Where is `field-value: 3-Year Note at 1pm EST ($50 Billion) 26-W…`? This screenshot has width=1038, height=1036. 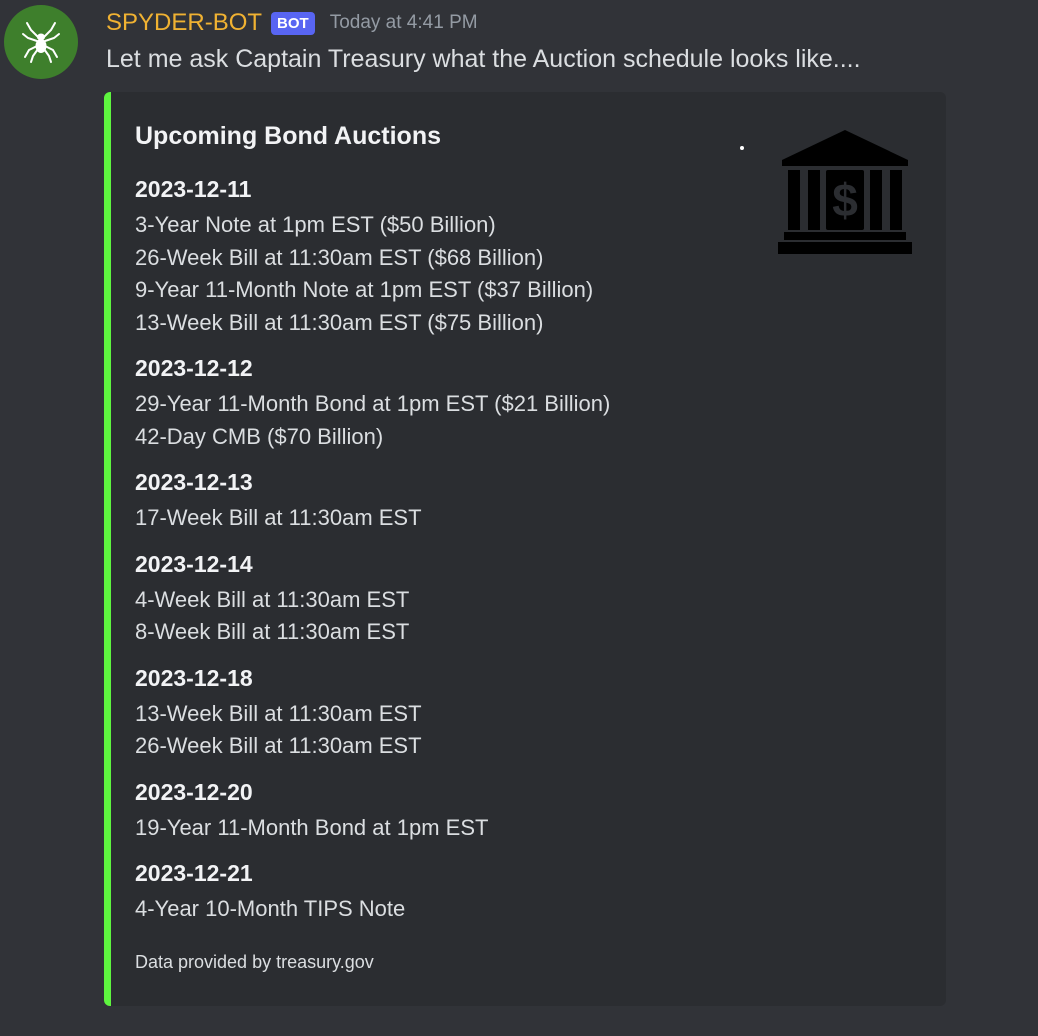
field-value: 3-Year Note at 1pm EST ($50 Billion) 26-W… is located at coordinates (445, 274).